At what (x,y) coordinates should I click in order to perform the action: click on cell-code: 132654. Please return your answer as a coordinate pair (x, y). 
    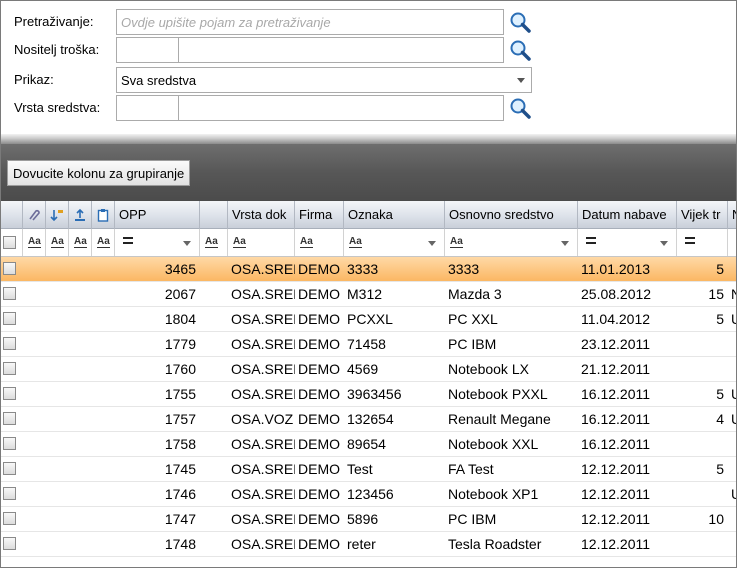
    Looking at the image, I should click on (370, 419).